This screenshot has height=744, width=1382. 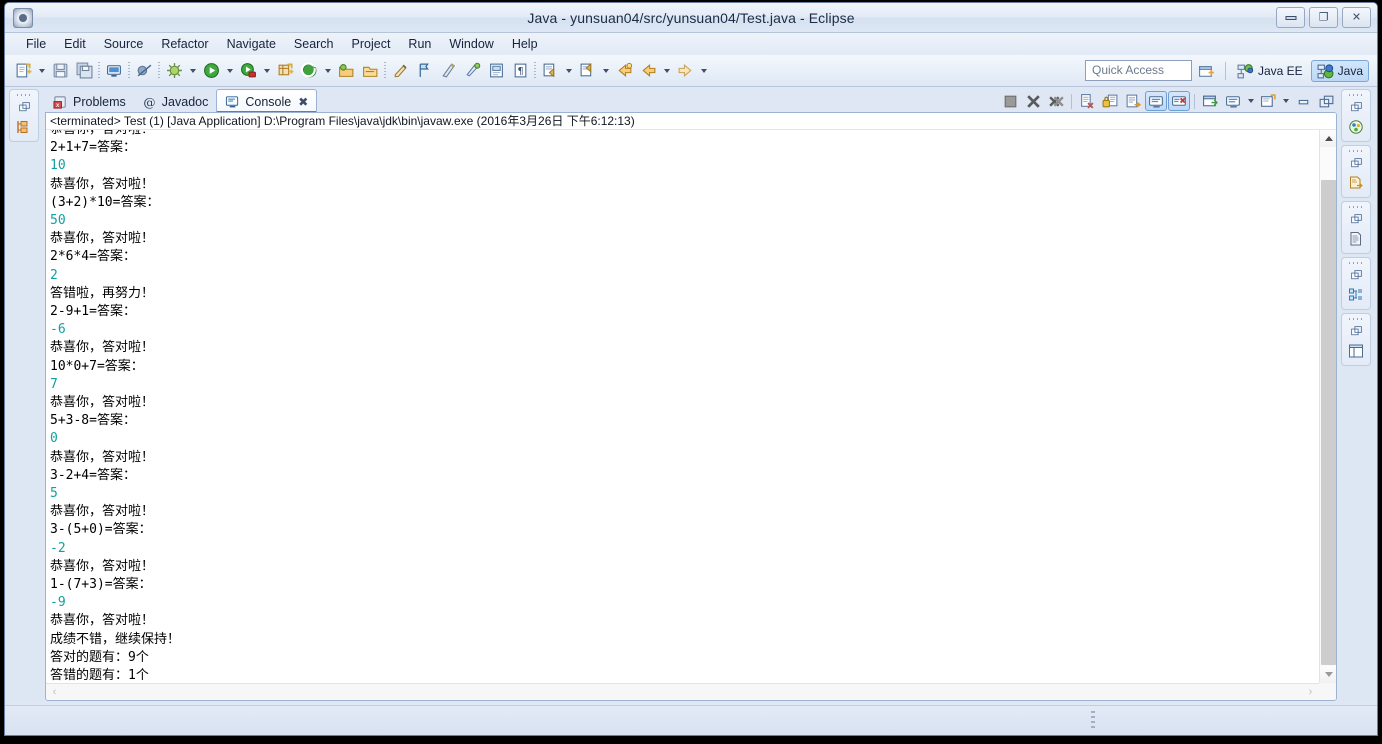 What do you see at coordinates (54, 692) in the screenshot?
I see `scroll-left-icon: ‹` at bounding box center [54, 692].